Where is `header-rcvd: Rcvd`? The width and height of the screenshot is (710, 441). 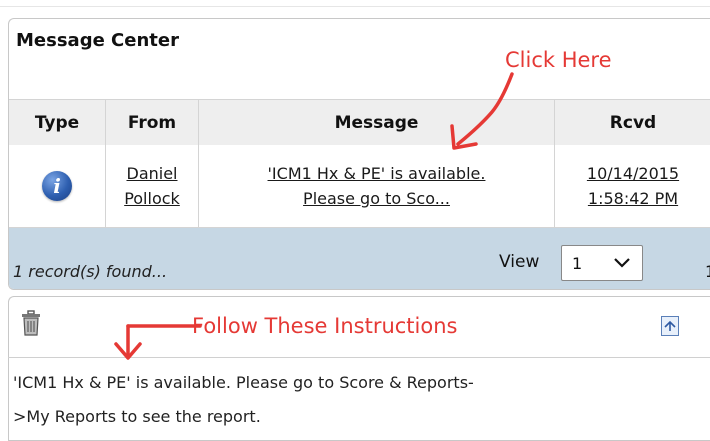 header-rcvd: Rcvd is located at coordinates (632, 122).